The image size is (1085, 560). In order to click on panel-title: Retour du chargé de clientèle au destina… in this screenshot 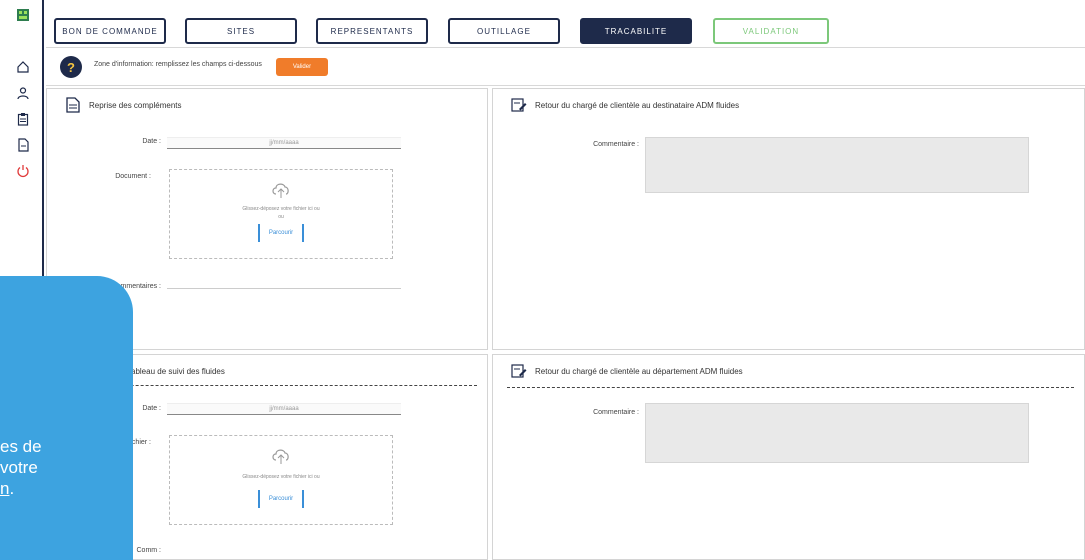, I will do `click(625, 105)`.